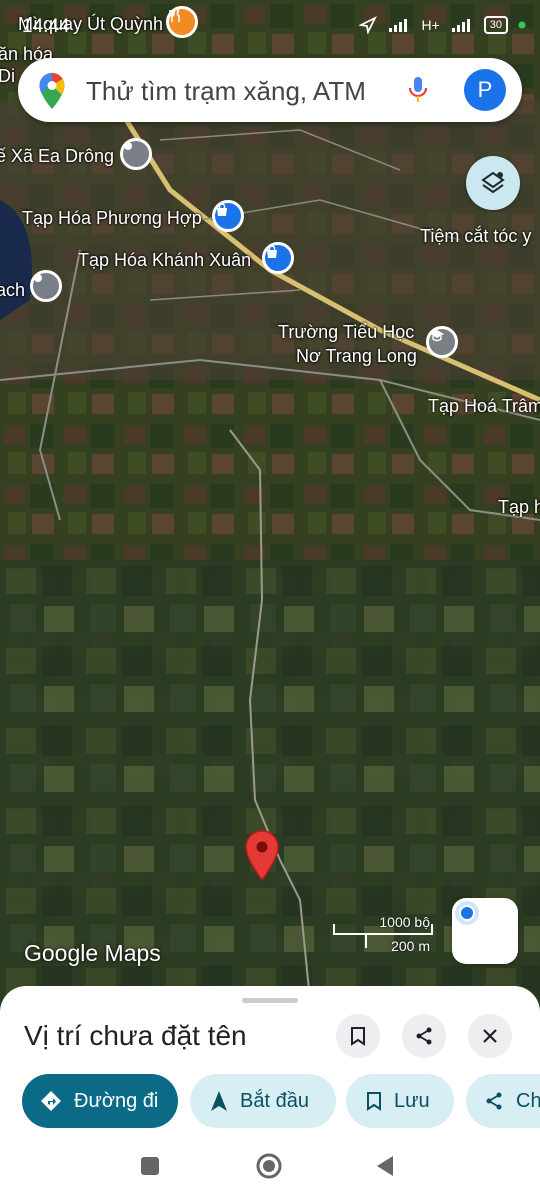 Image resolution: width=540 pixels, height=1200 pixels. Describe the element at coordinates (385, 1166) in the screenshot. I see `back-icon` at that location.